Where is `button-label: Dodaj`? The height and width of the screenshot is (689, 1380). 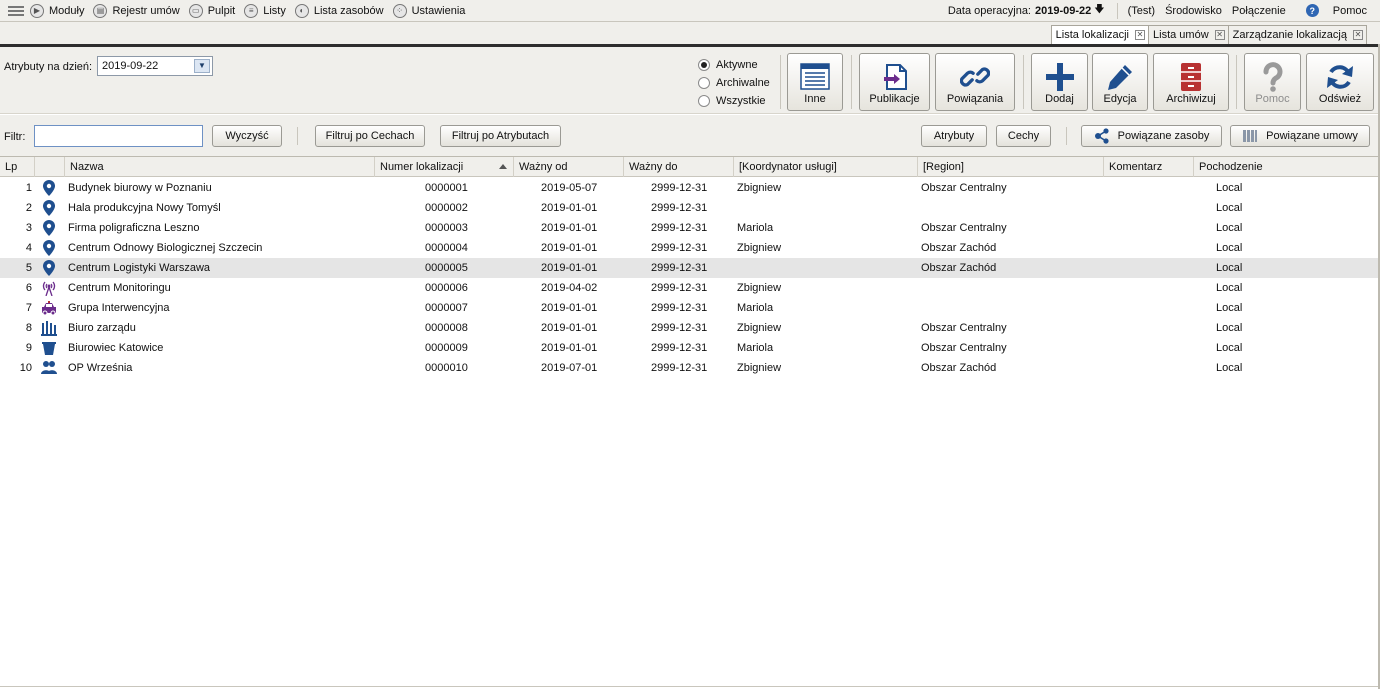
button-label: Dodaj is located at coordinates (1059, 99).